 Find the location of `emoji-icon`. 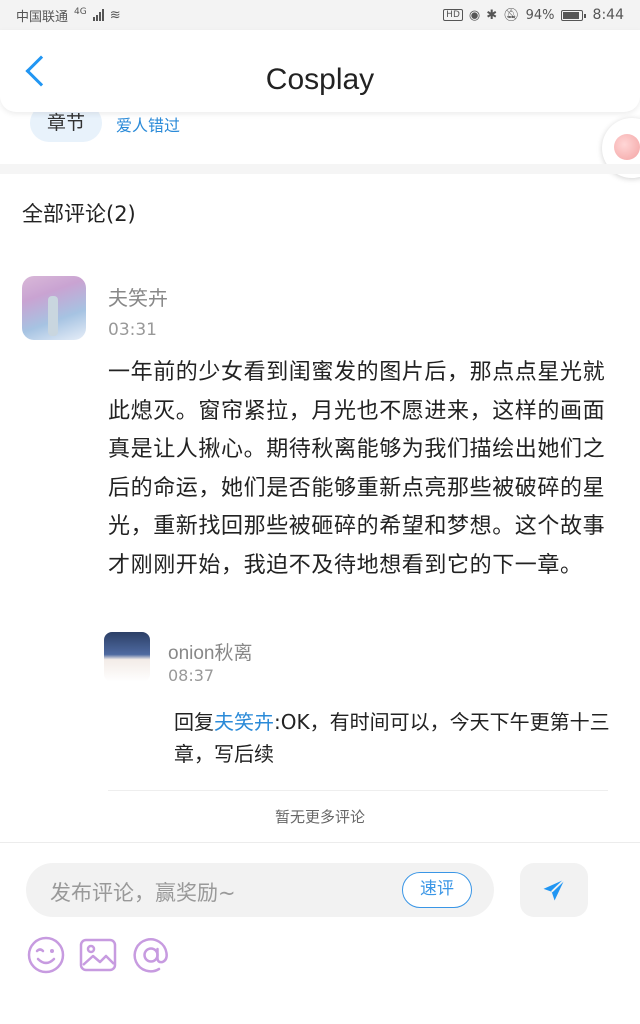

emoji-icon is located at coordinates (46, 955).